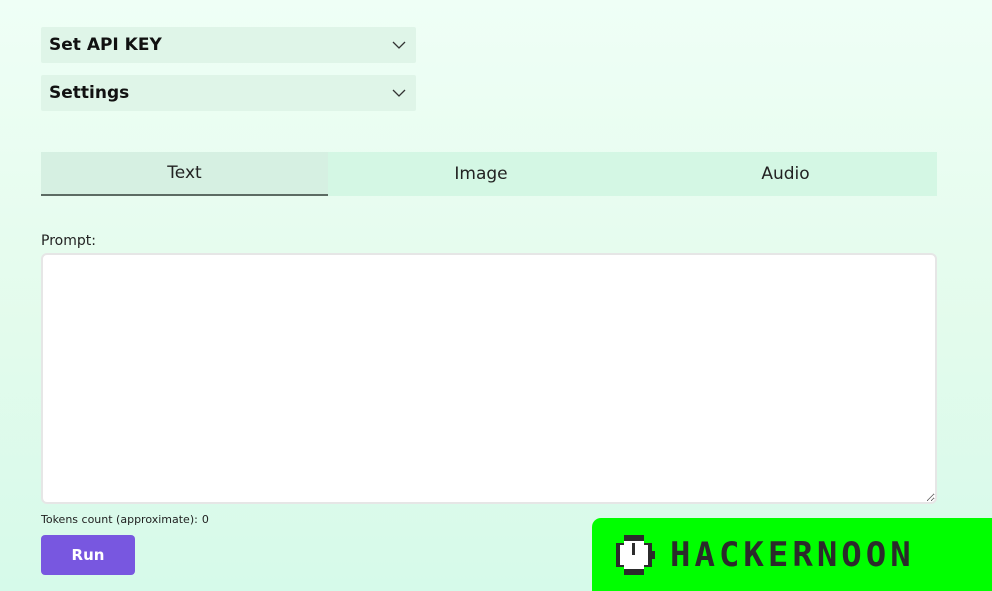 The width and height of the screenshot is (992, 591). I want to click on set-api-key-accordion: Set API KEY, so click(228, 45).